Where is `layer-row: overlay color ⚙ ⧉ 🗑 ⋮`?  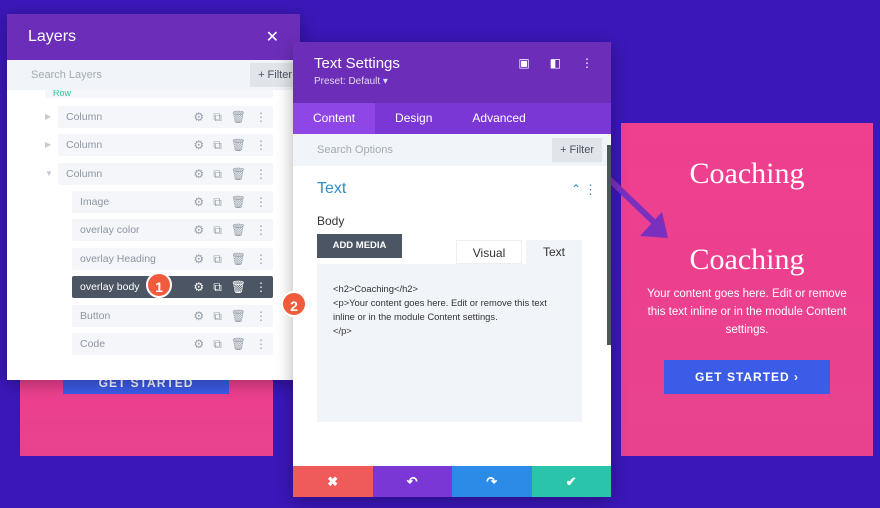 layer-row: overlay color ⚙ ⧉ 🗑 ⋮ is located at coordinates (172, 230).